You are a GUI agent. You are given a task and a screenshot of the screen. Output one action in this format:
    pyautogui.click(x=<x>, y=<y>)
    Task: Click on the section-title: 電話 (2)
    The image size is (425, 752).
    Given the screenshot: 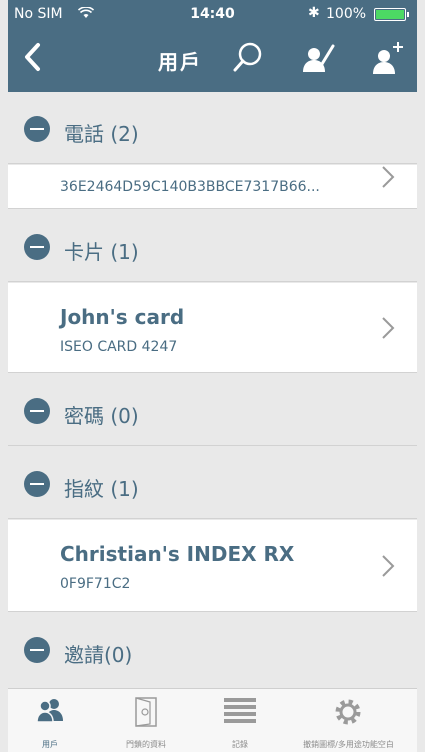 What is the action you would take?
    pyautogui.click(x=101, y=134)
    